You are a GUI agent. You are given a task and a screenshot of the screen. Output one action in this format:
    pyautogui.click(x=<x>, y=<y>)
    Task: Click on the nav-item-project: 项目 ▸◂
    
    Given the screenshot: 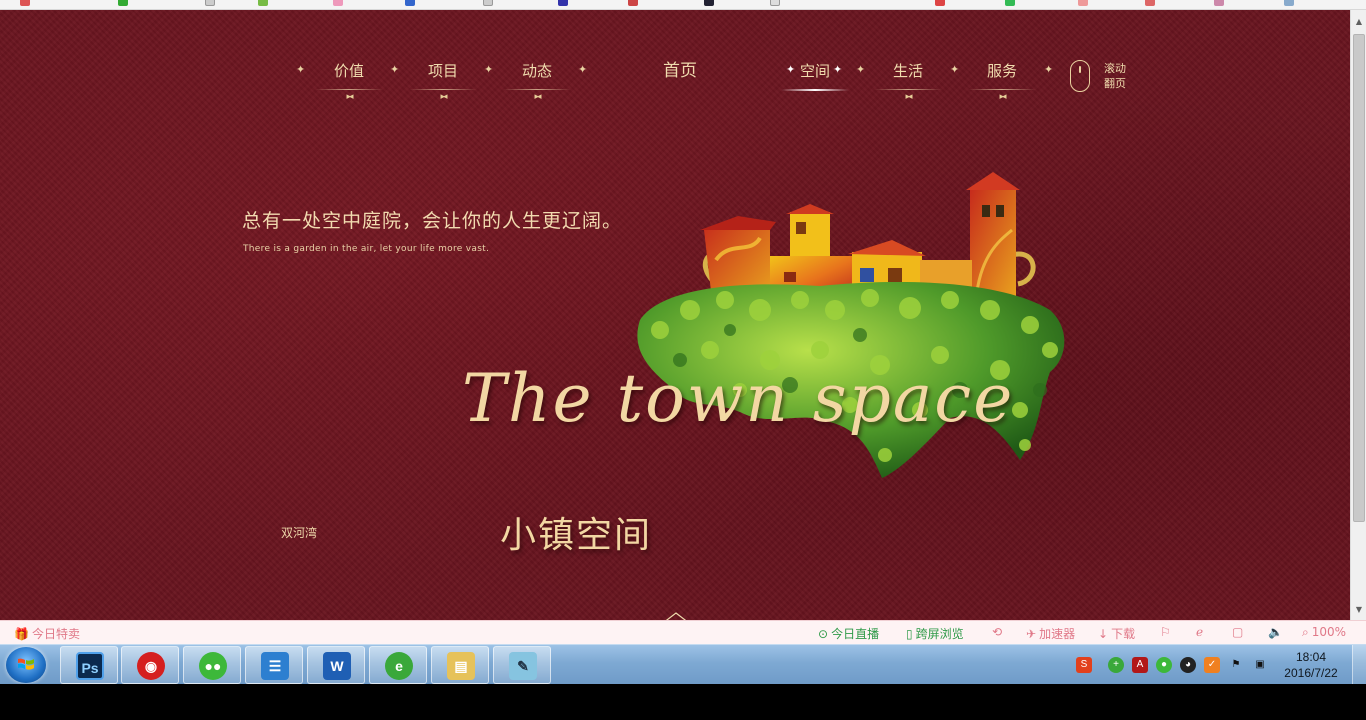 What is the action you would take?
    pyautogui.click(x=443, y=81)
    